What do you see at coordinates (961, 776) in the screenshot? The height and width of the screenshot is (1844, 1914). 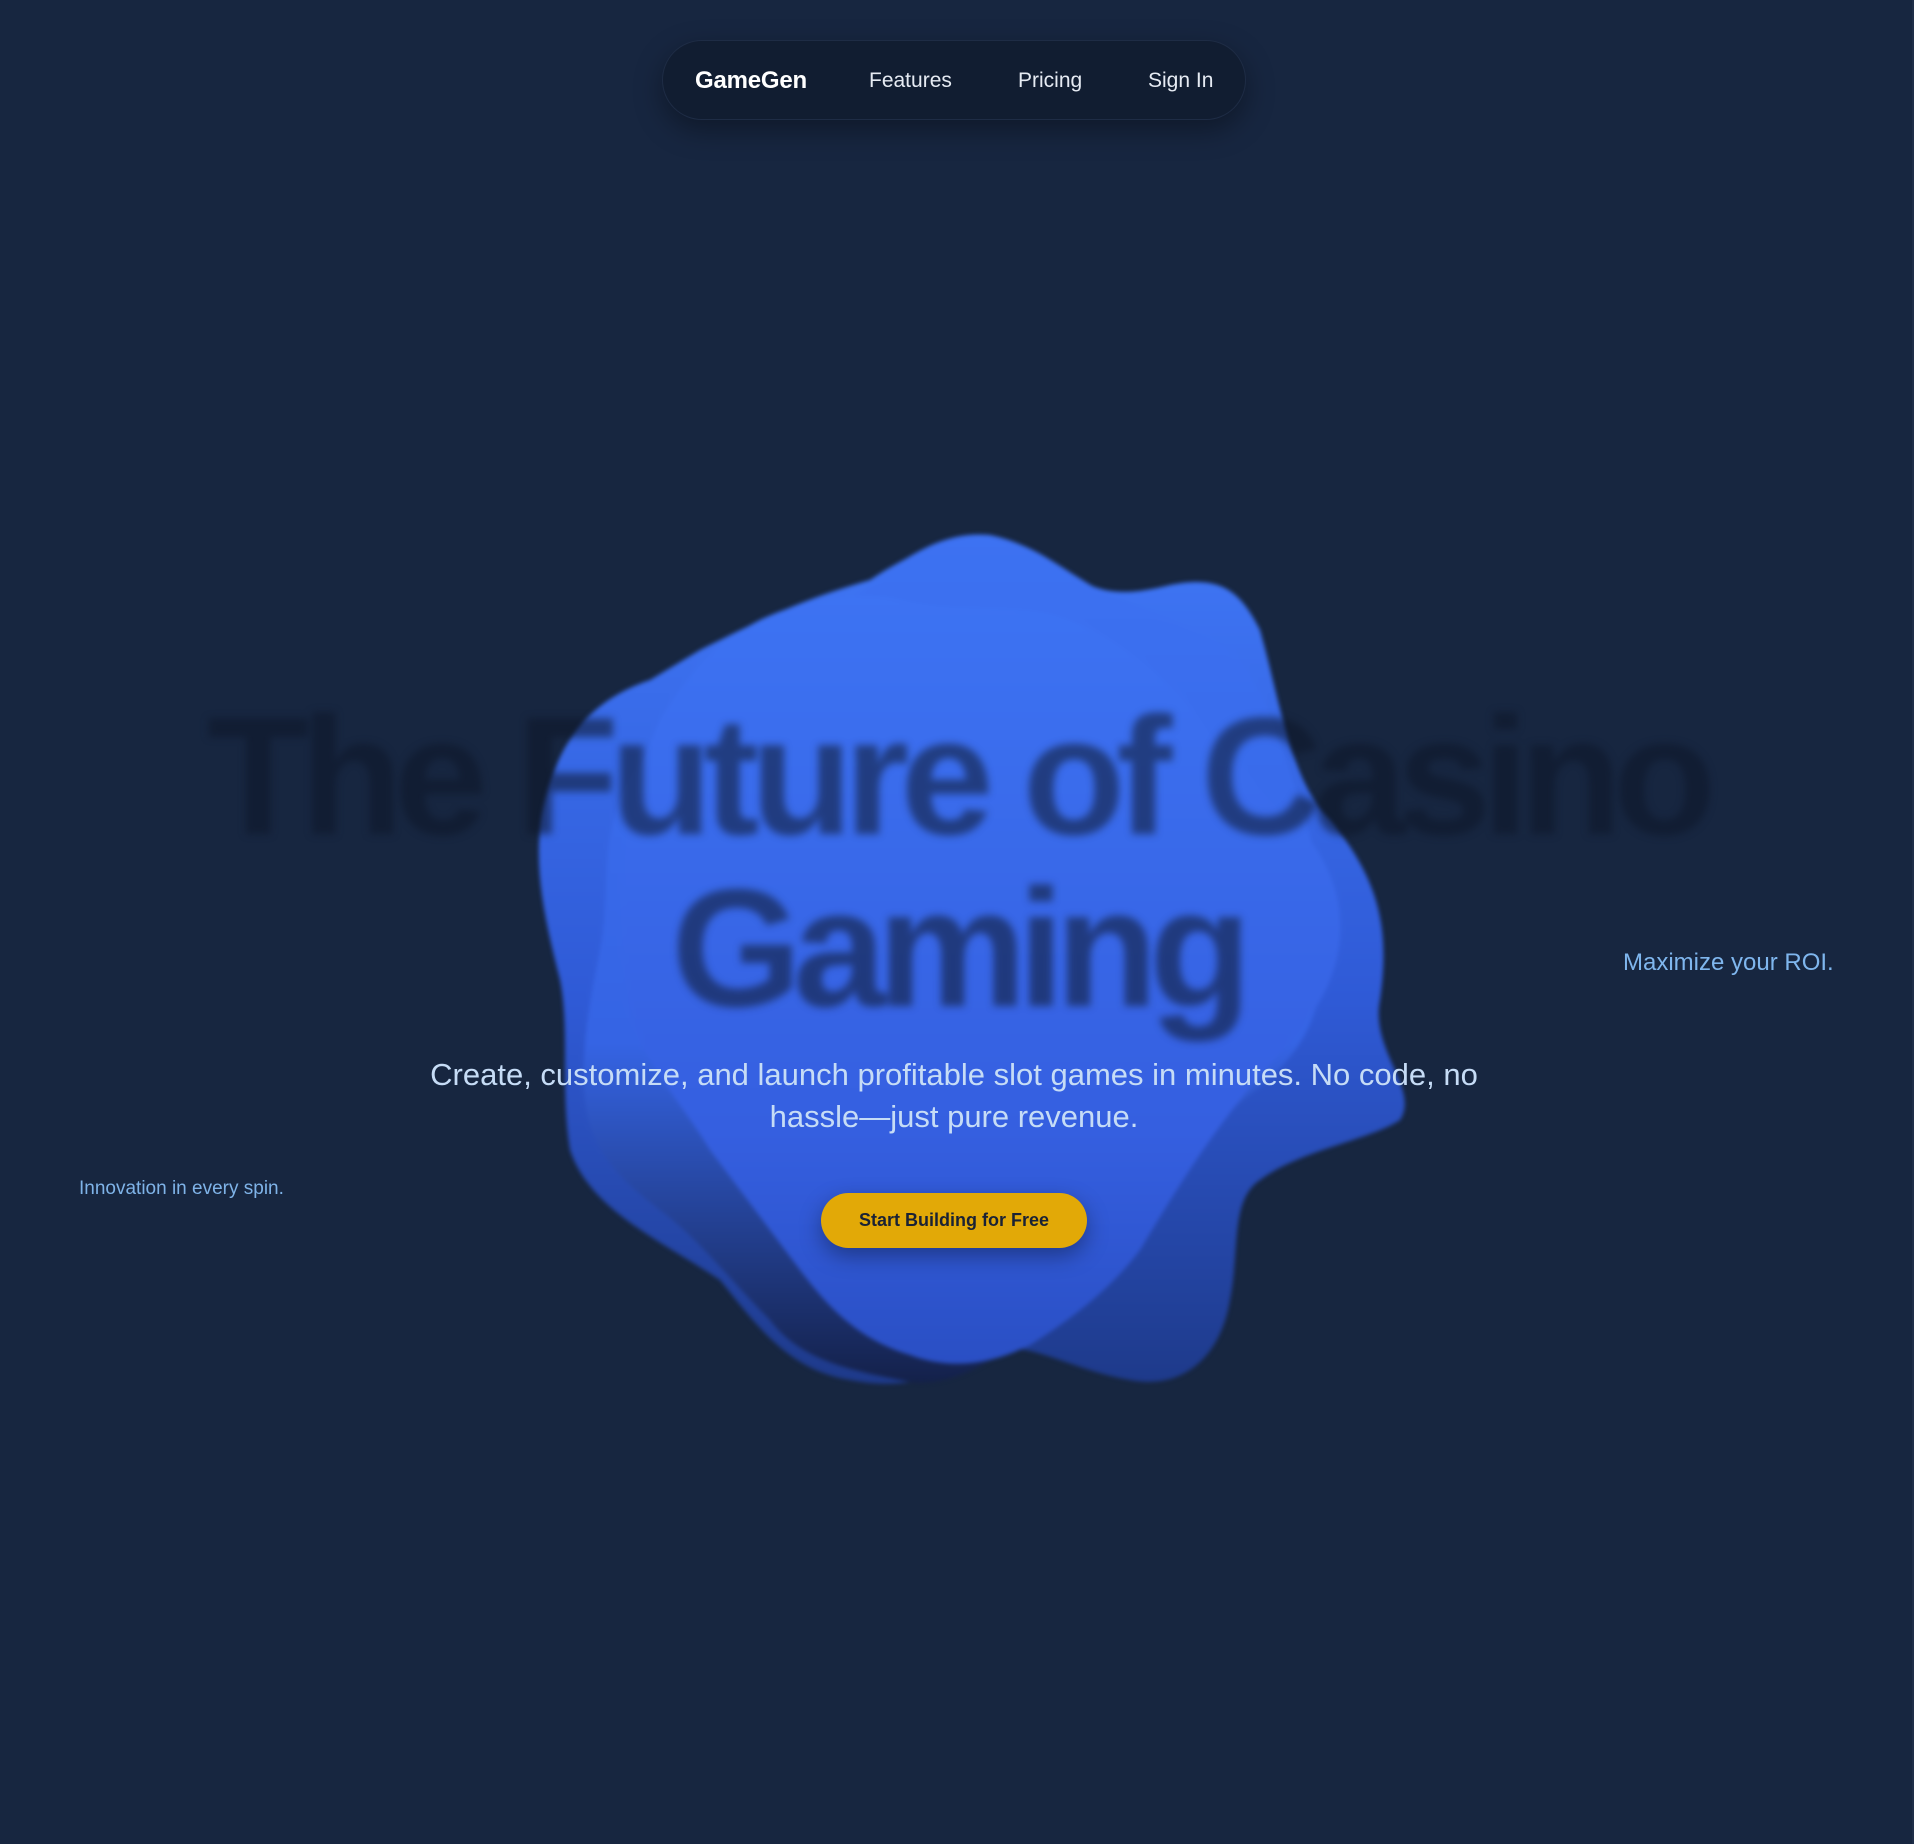 I see `hero-headline-line-1: The Future of Casino` at bounding box center [961, 776].